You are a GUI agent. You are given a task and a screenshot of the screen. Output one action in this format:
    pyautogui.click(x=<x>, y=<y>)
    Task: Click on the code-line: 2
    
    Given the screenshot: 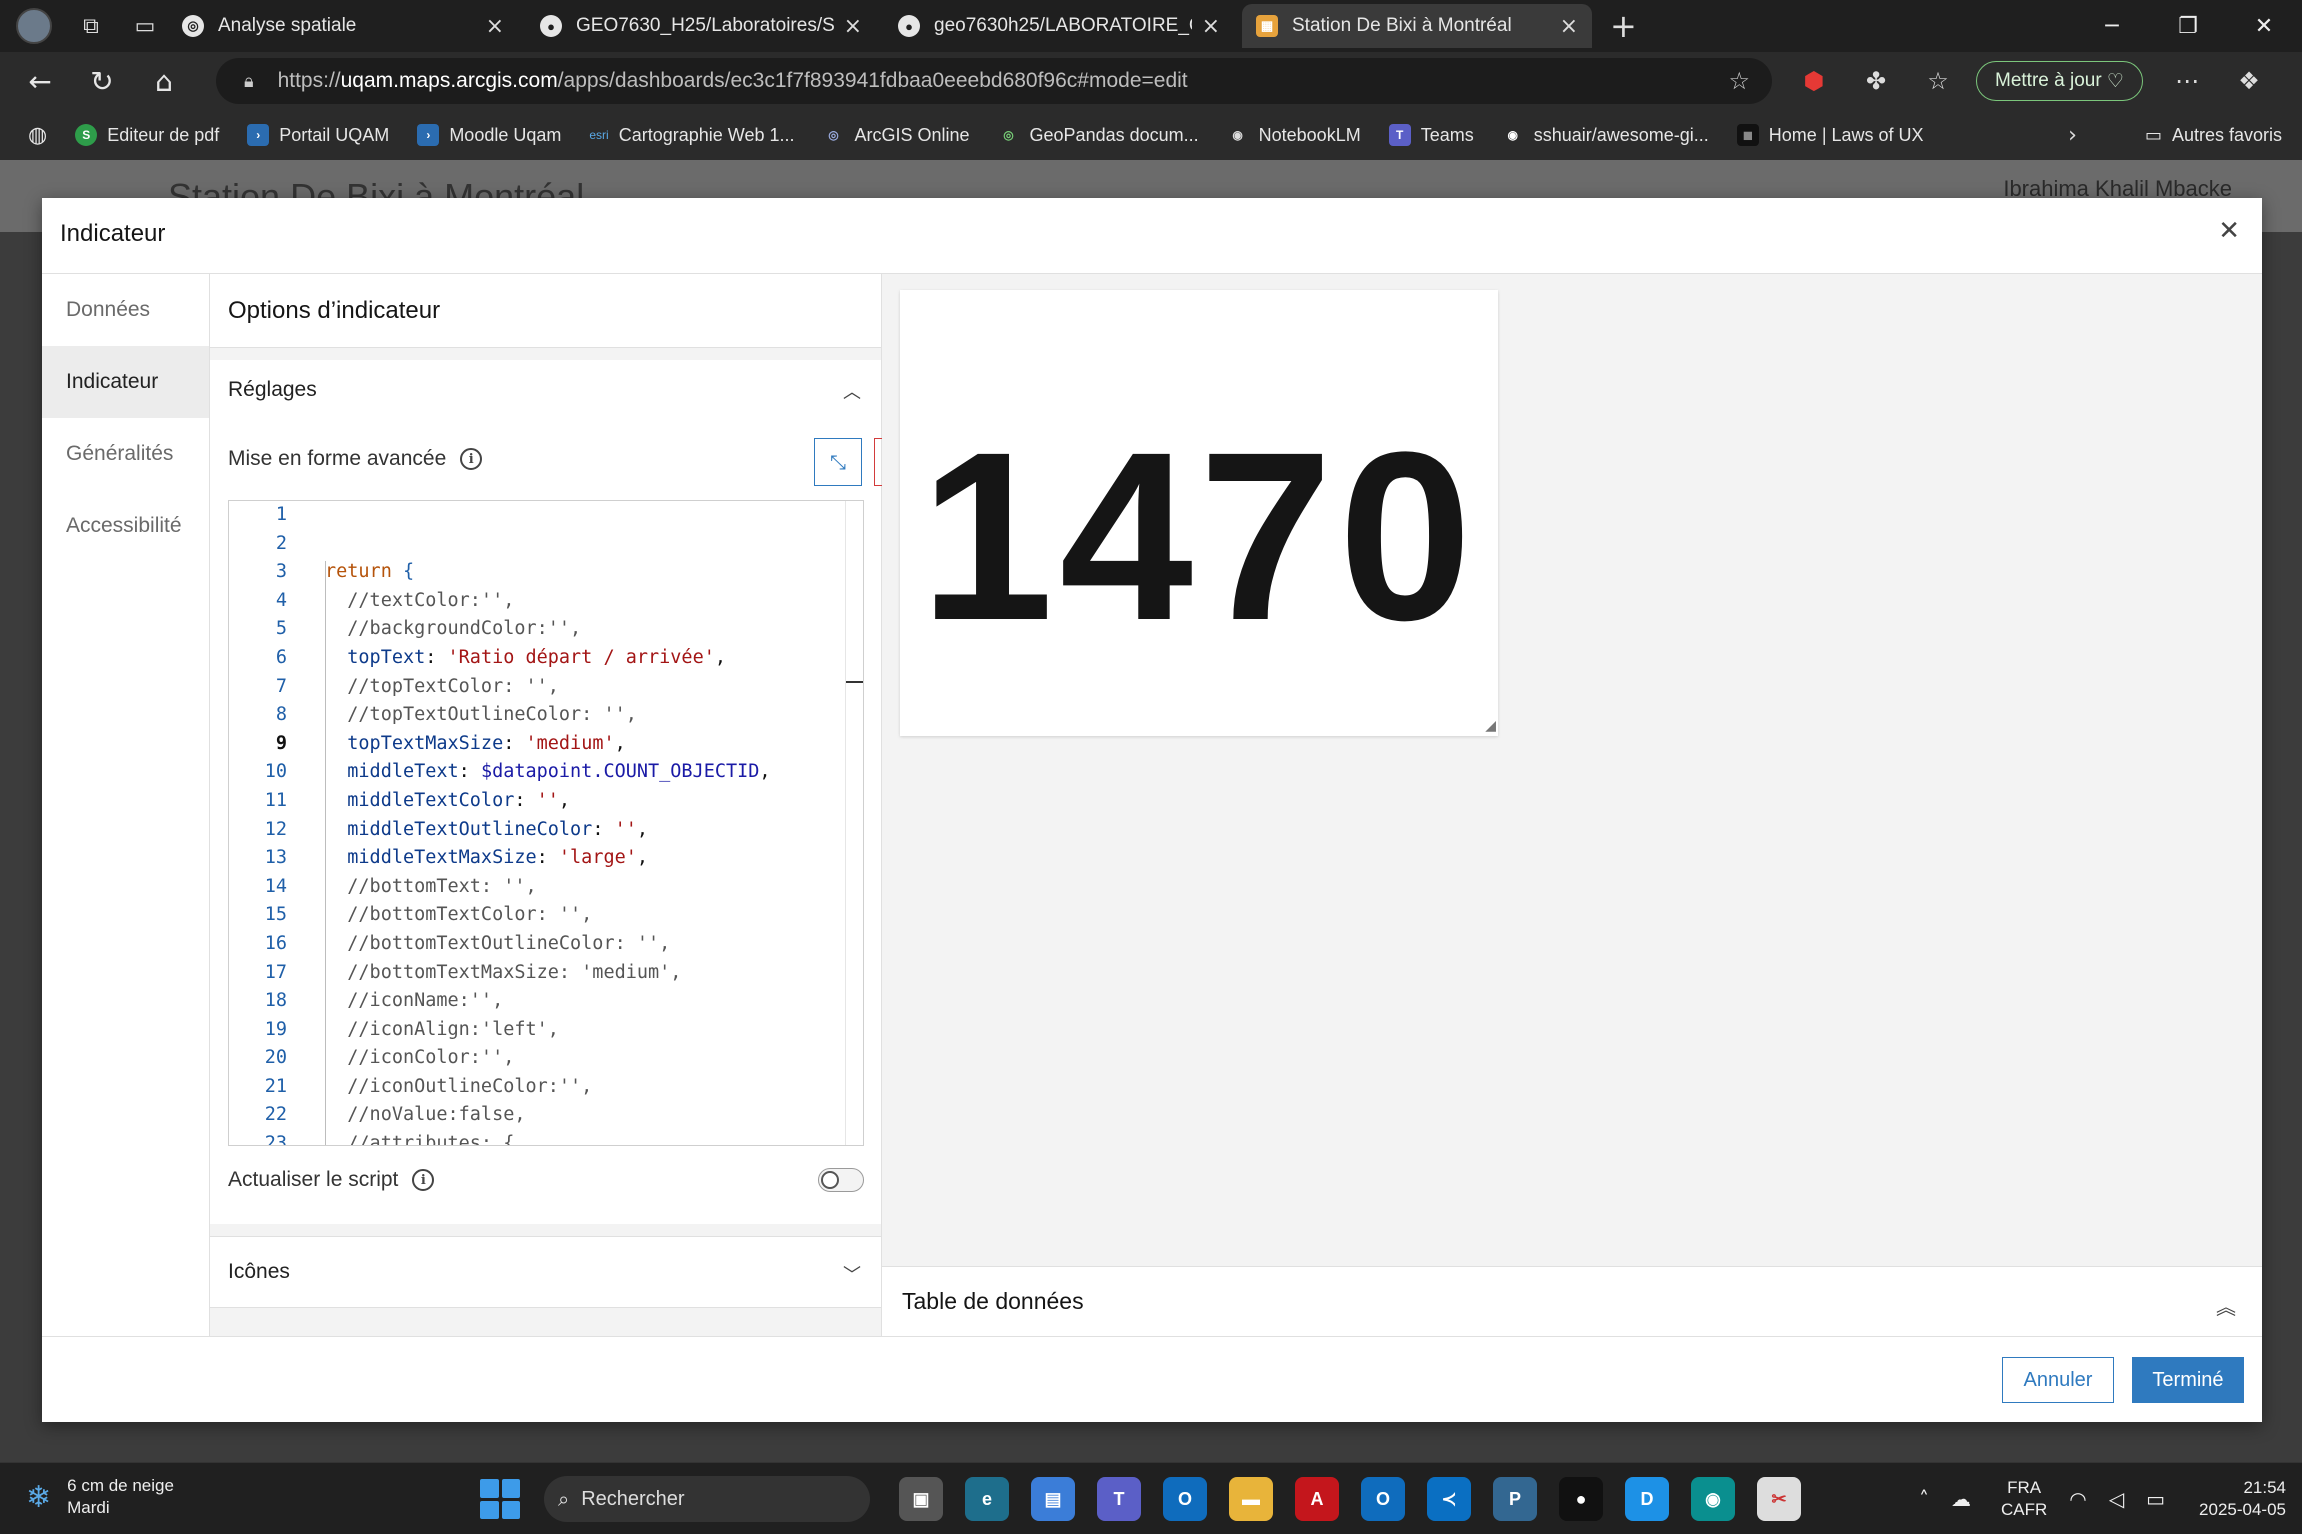 What is the action you would take?
    pyautogui.click(x=546, y=544)
    